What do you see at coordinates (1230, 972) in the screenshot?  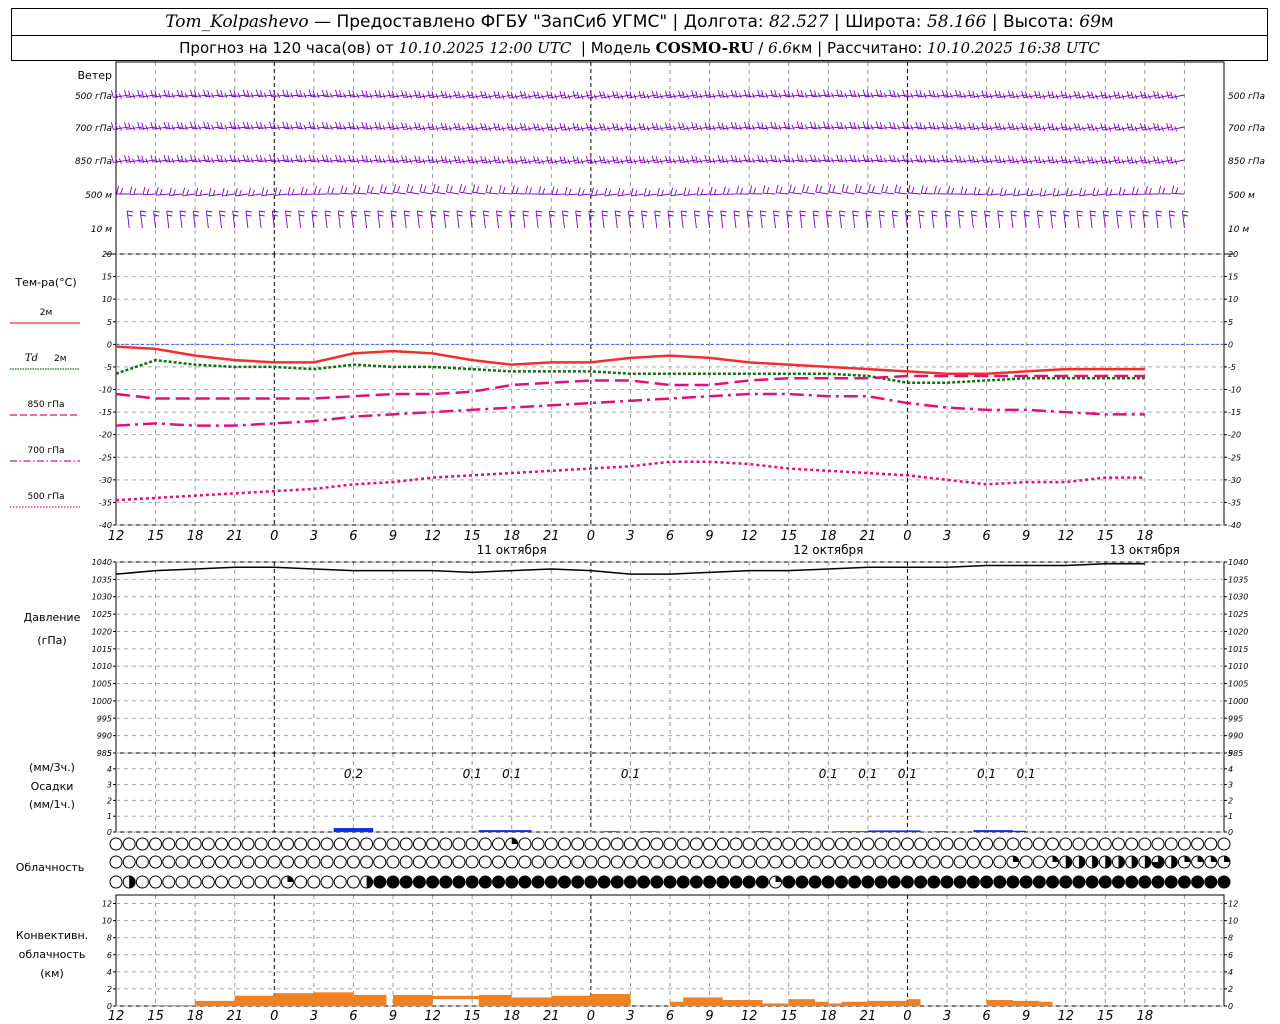 I see `conv-tick-right: 4` at bounding box center [1230, 972].